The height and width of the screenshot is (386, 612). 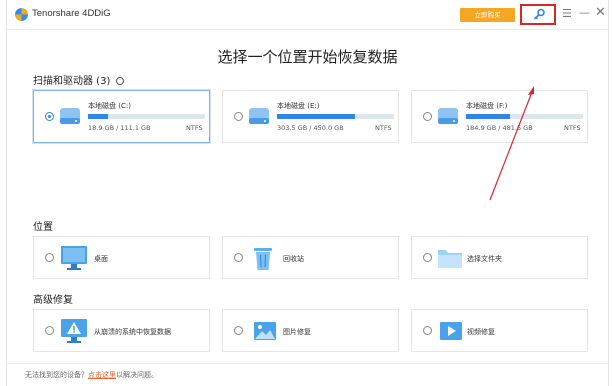 What do you see at coordinates (72, 81) in the screenshot?
I see `drives-section-text: 扫描和驱动器 (3)` at bounding box center [72, 81].